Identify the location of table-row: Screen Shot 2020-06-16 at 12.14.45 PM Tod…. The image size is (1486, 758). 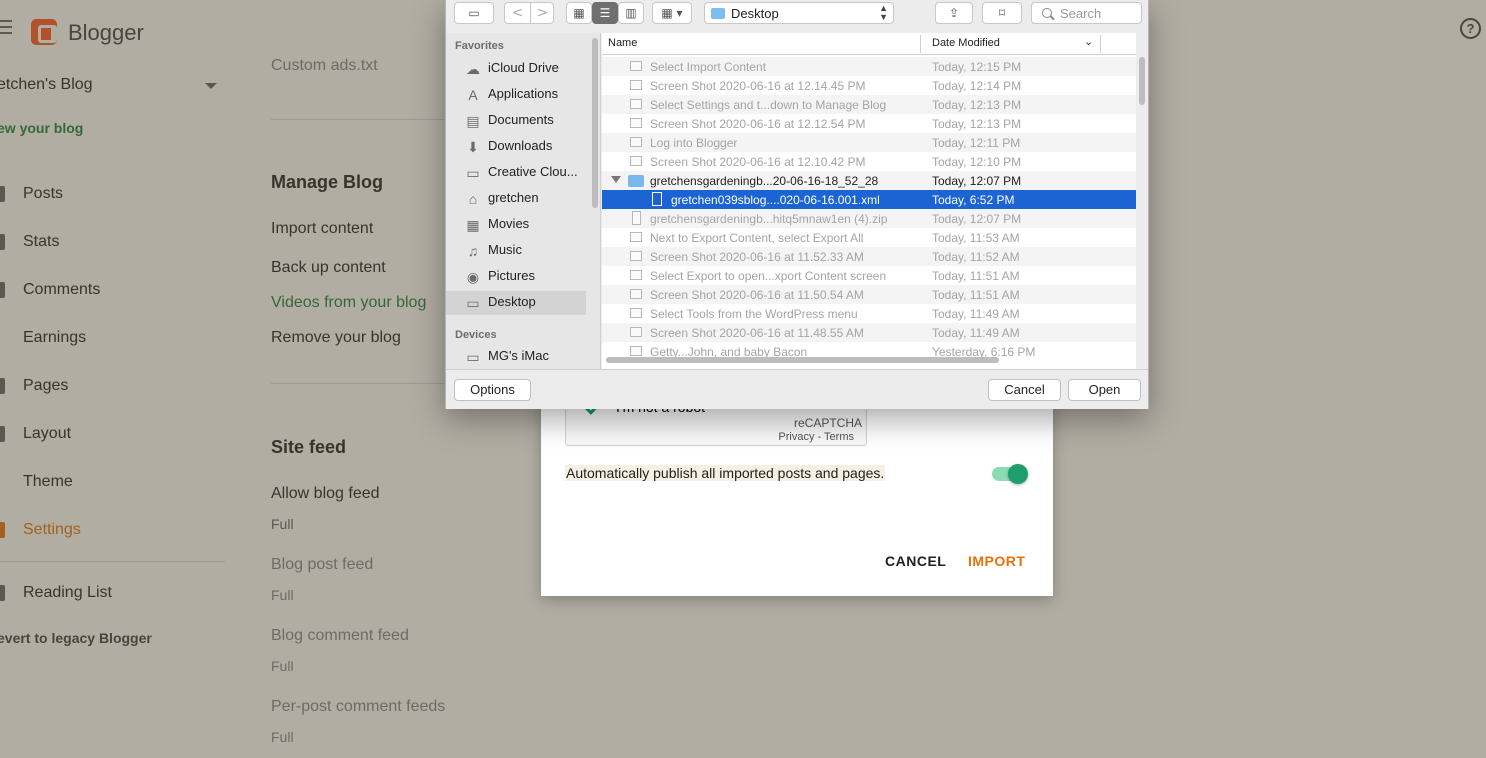
(869, 85).